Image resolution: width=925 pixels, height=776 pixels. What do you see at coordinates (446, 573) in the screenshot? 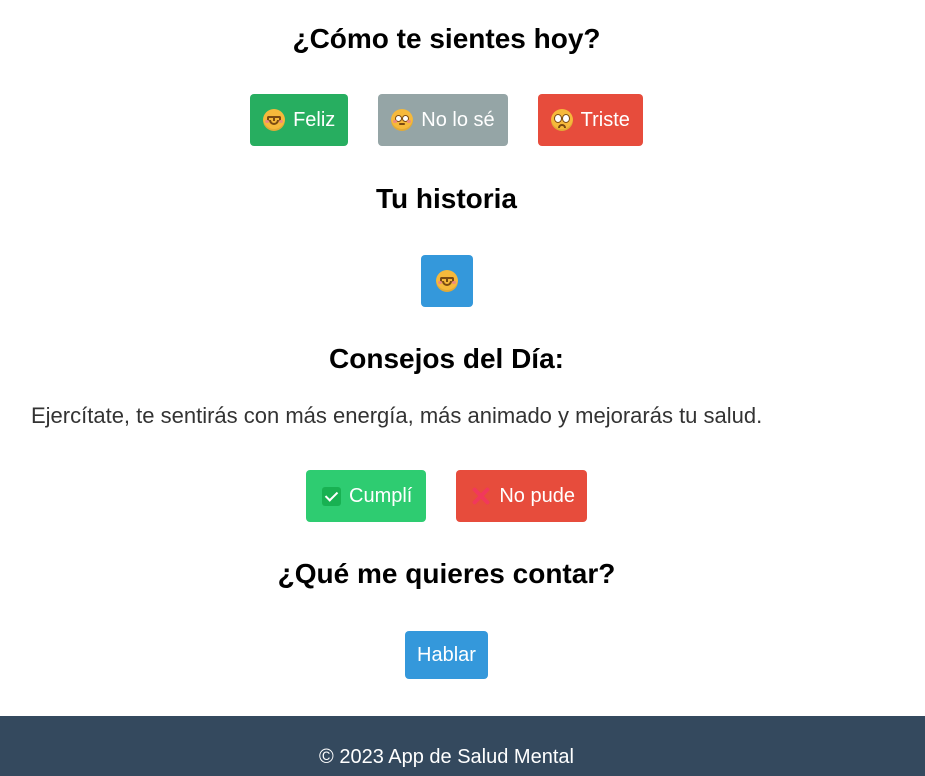
I see `talk-title: ¿Qué me quieres contar?` at bounding box center [446, 573].